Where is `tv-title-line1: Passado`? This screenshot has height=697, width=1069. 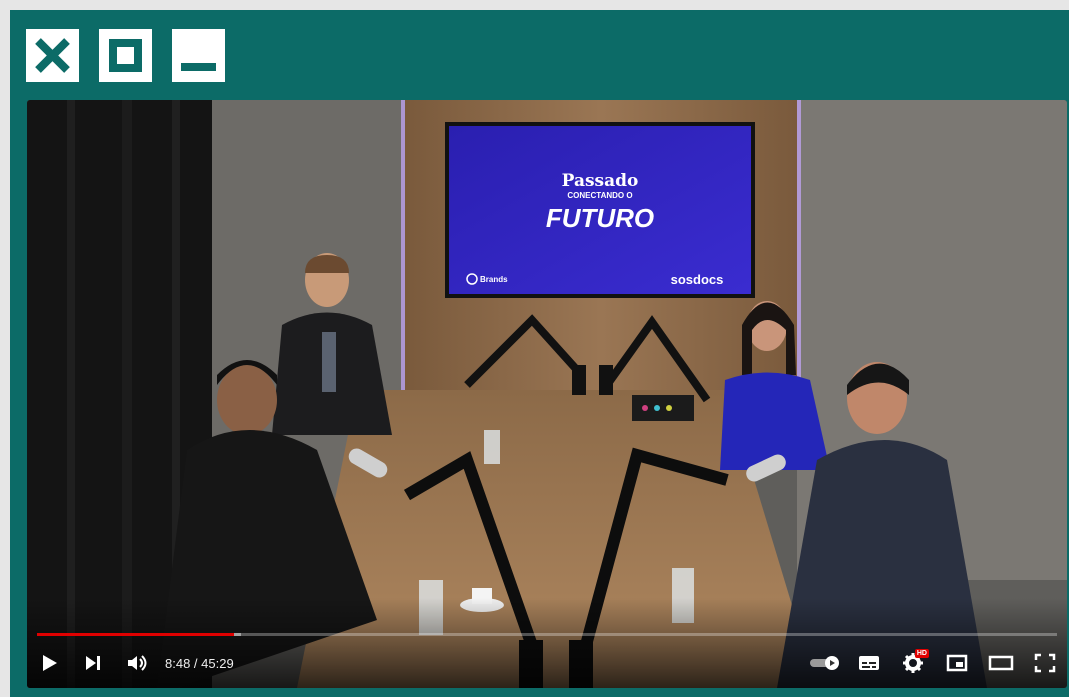
tv-title-line1: Passado is located at coordinates (600, 181).